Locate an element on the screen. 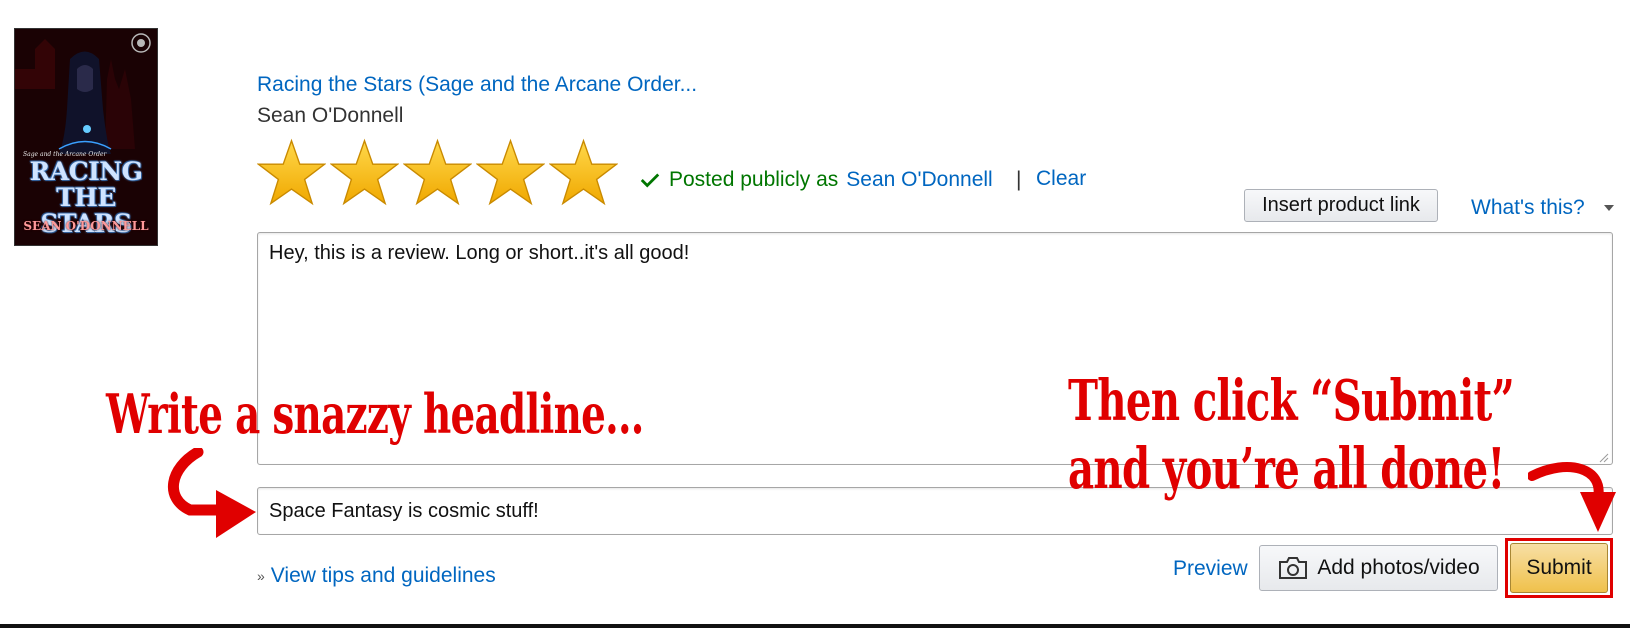 The height and width of the screenshot is (628, 1630). camera-icon is located at coordinates (1293, 568).